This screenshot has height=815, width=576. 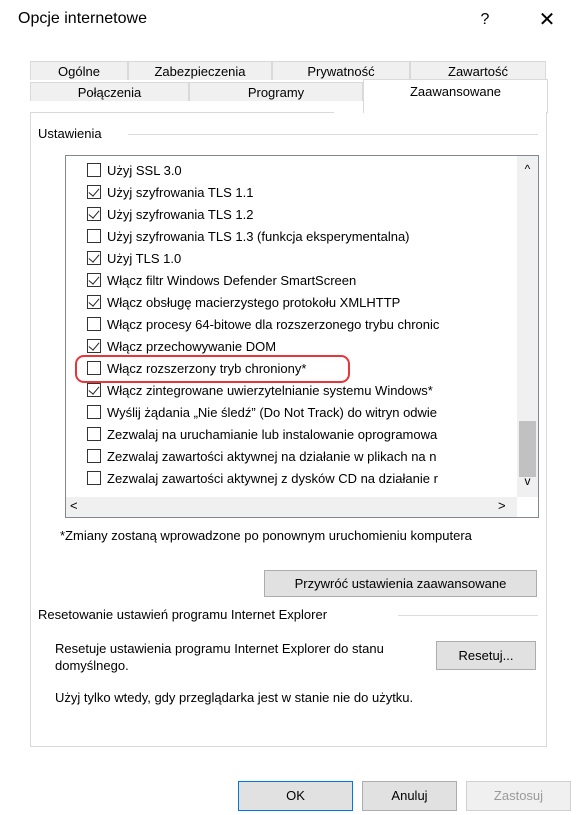 What do you see at coordinates (192, 346) in the screenshot?
I see `list-item-label: Włącz przechowywanie DOM` at bounding box center [192, 346].